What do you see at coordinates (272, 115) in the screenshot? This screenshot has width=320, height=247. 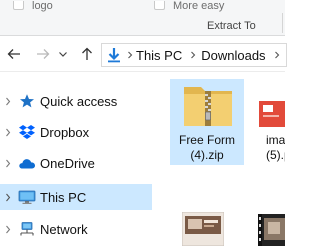 I see `image-file-icon` at bounding box center [272, 115].